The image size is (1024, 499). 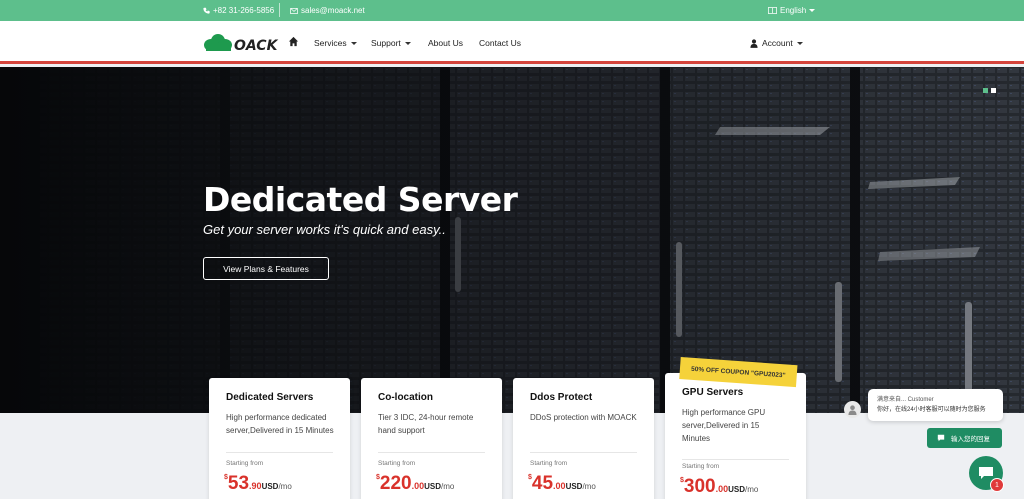 What do you see at coordinates (395, 483) in the screenshot?
I see `price-integer: 220` at bounding box center [395, 483].